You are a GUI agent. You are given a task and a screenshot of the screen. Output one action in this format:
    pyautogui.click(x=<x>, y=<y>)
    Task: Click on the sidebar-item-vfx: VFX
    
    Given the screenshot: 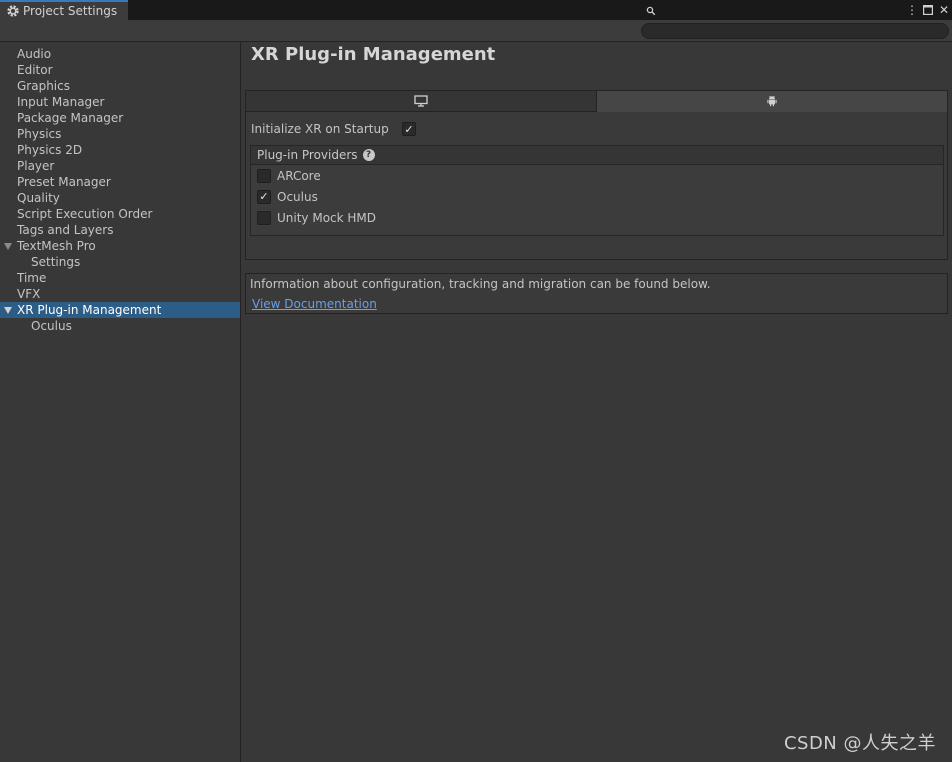 What is the action you would take?
    pyautogui.click(x=120, y=294)
    